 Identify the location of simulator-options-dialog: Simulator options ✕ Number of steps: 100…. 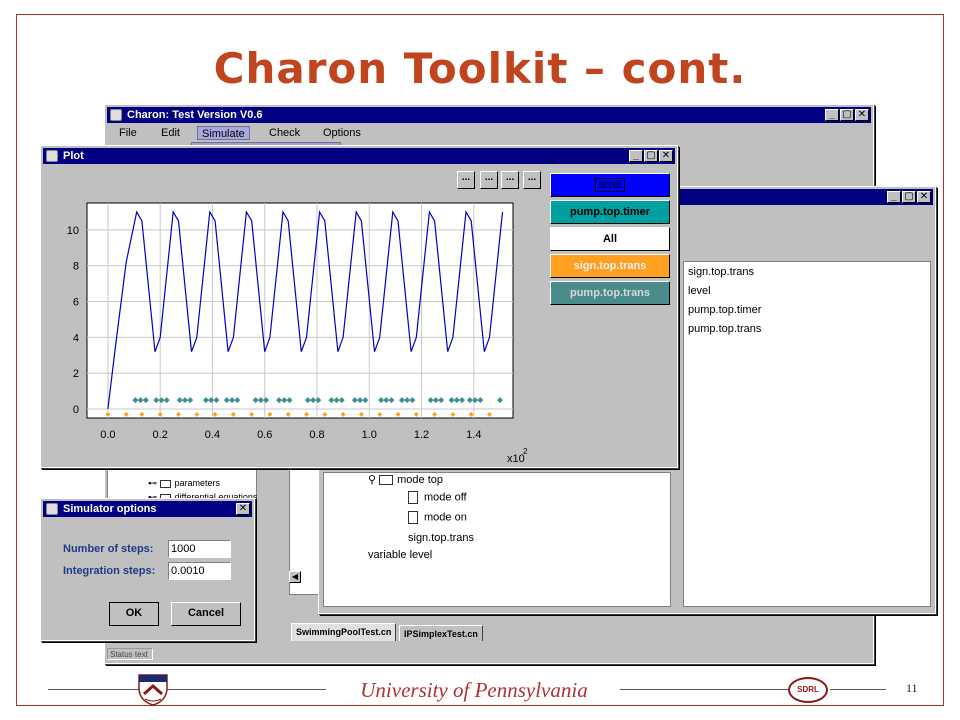
(147, 569).